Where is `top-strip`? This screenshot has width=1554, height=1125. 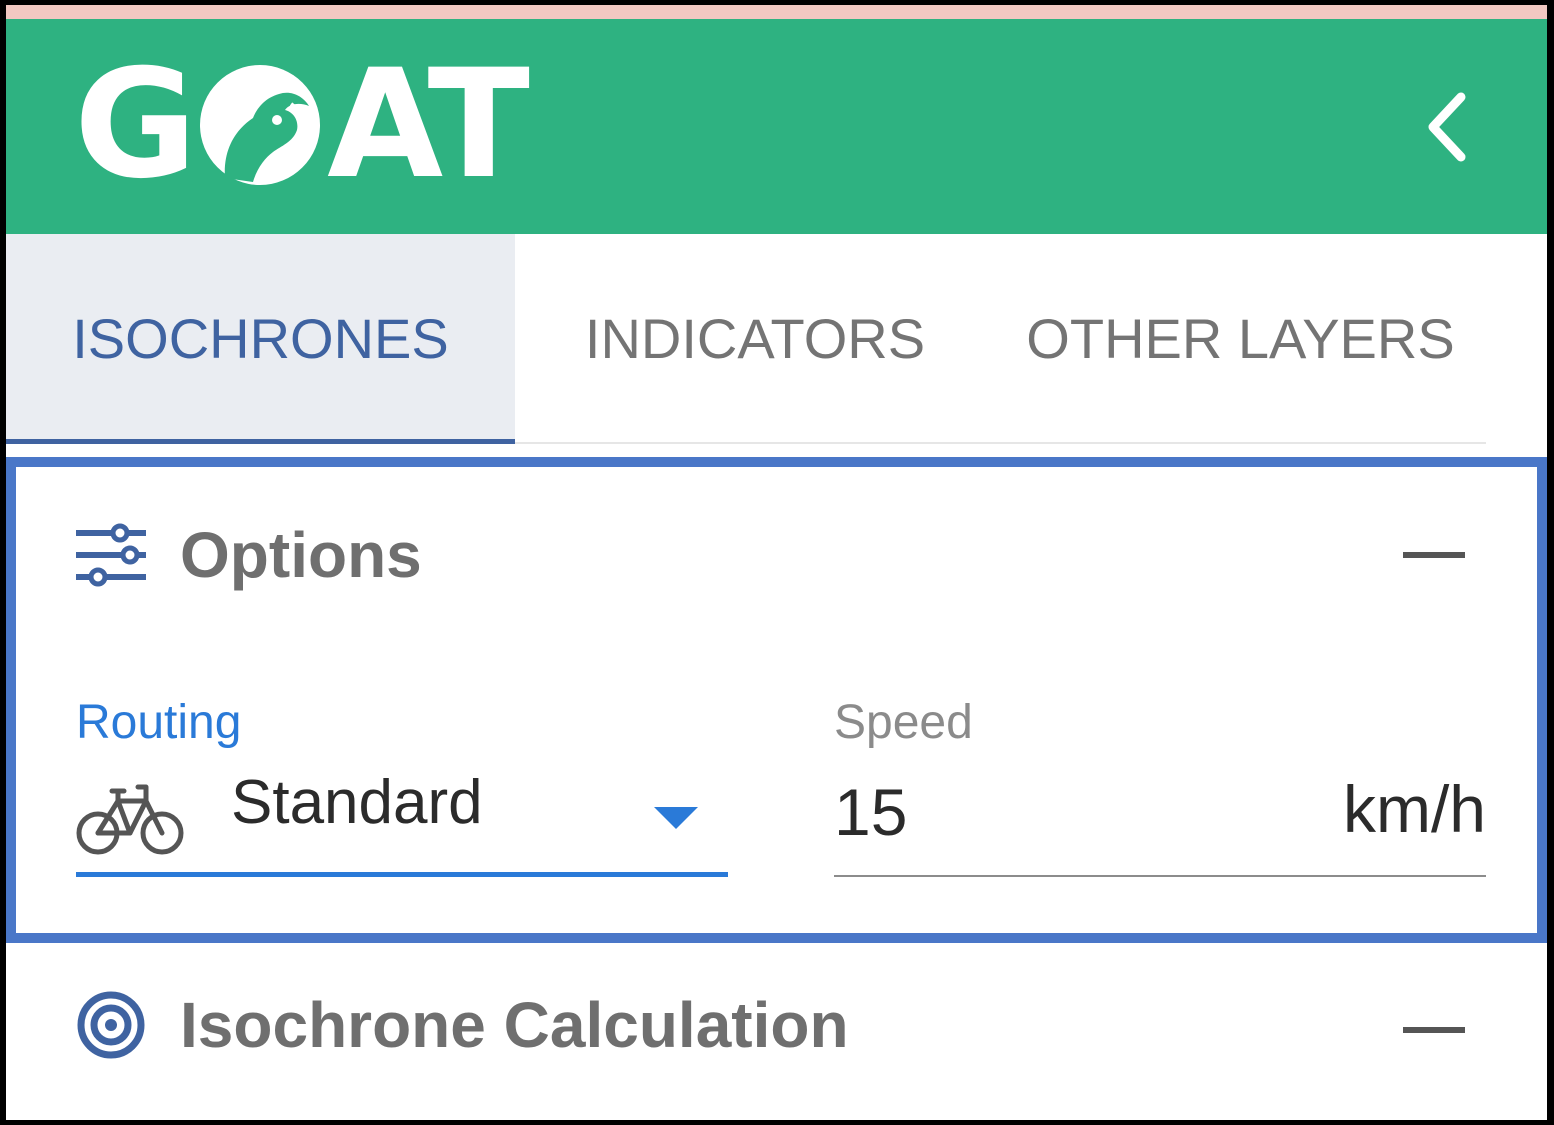
top-strip is located at coordinates (776, 12).